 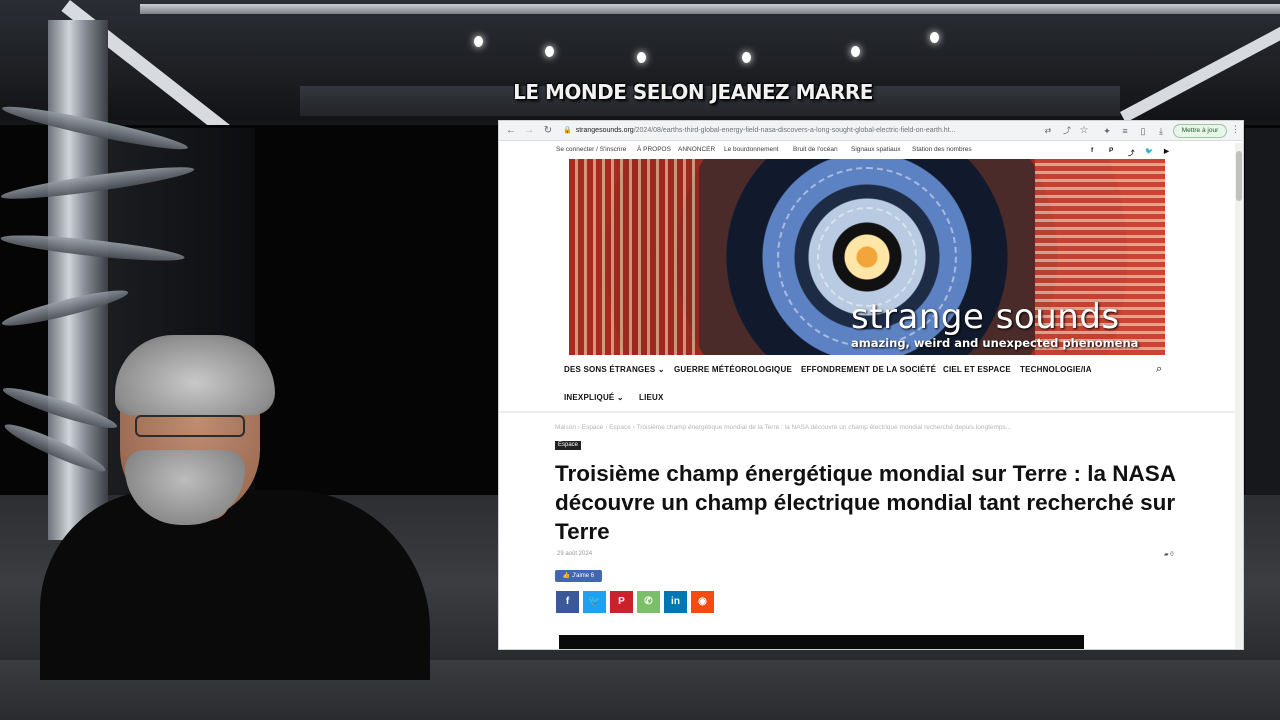 I want to click on arrow-right-icon: →, so click(x=529, y=131).